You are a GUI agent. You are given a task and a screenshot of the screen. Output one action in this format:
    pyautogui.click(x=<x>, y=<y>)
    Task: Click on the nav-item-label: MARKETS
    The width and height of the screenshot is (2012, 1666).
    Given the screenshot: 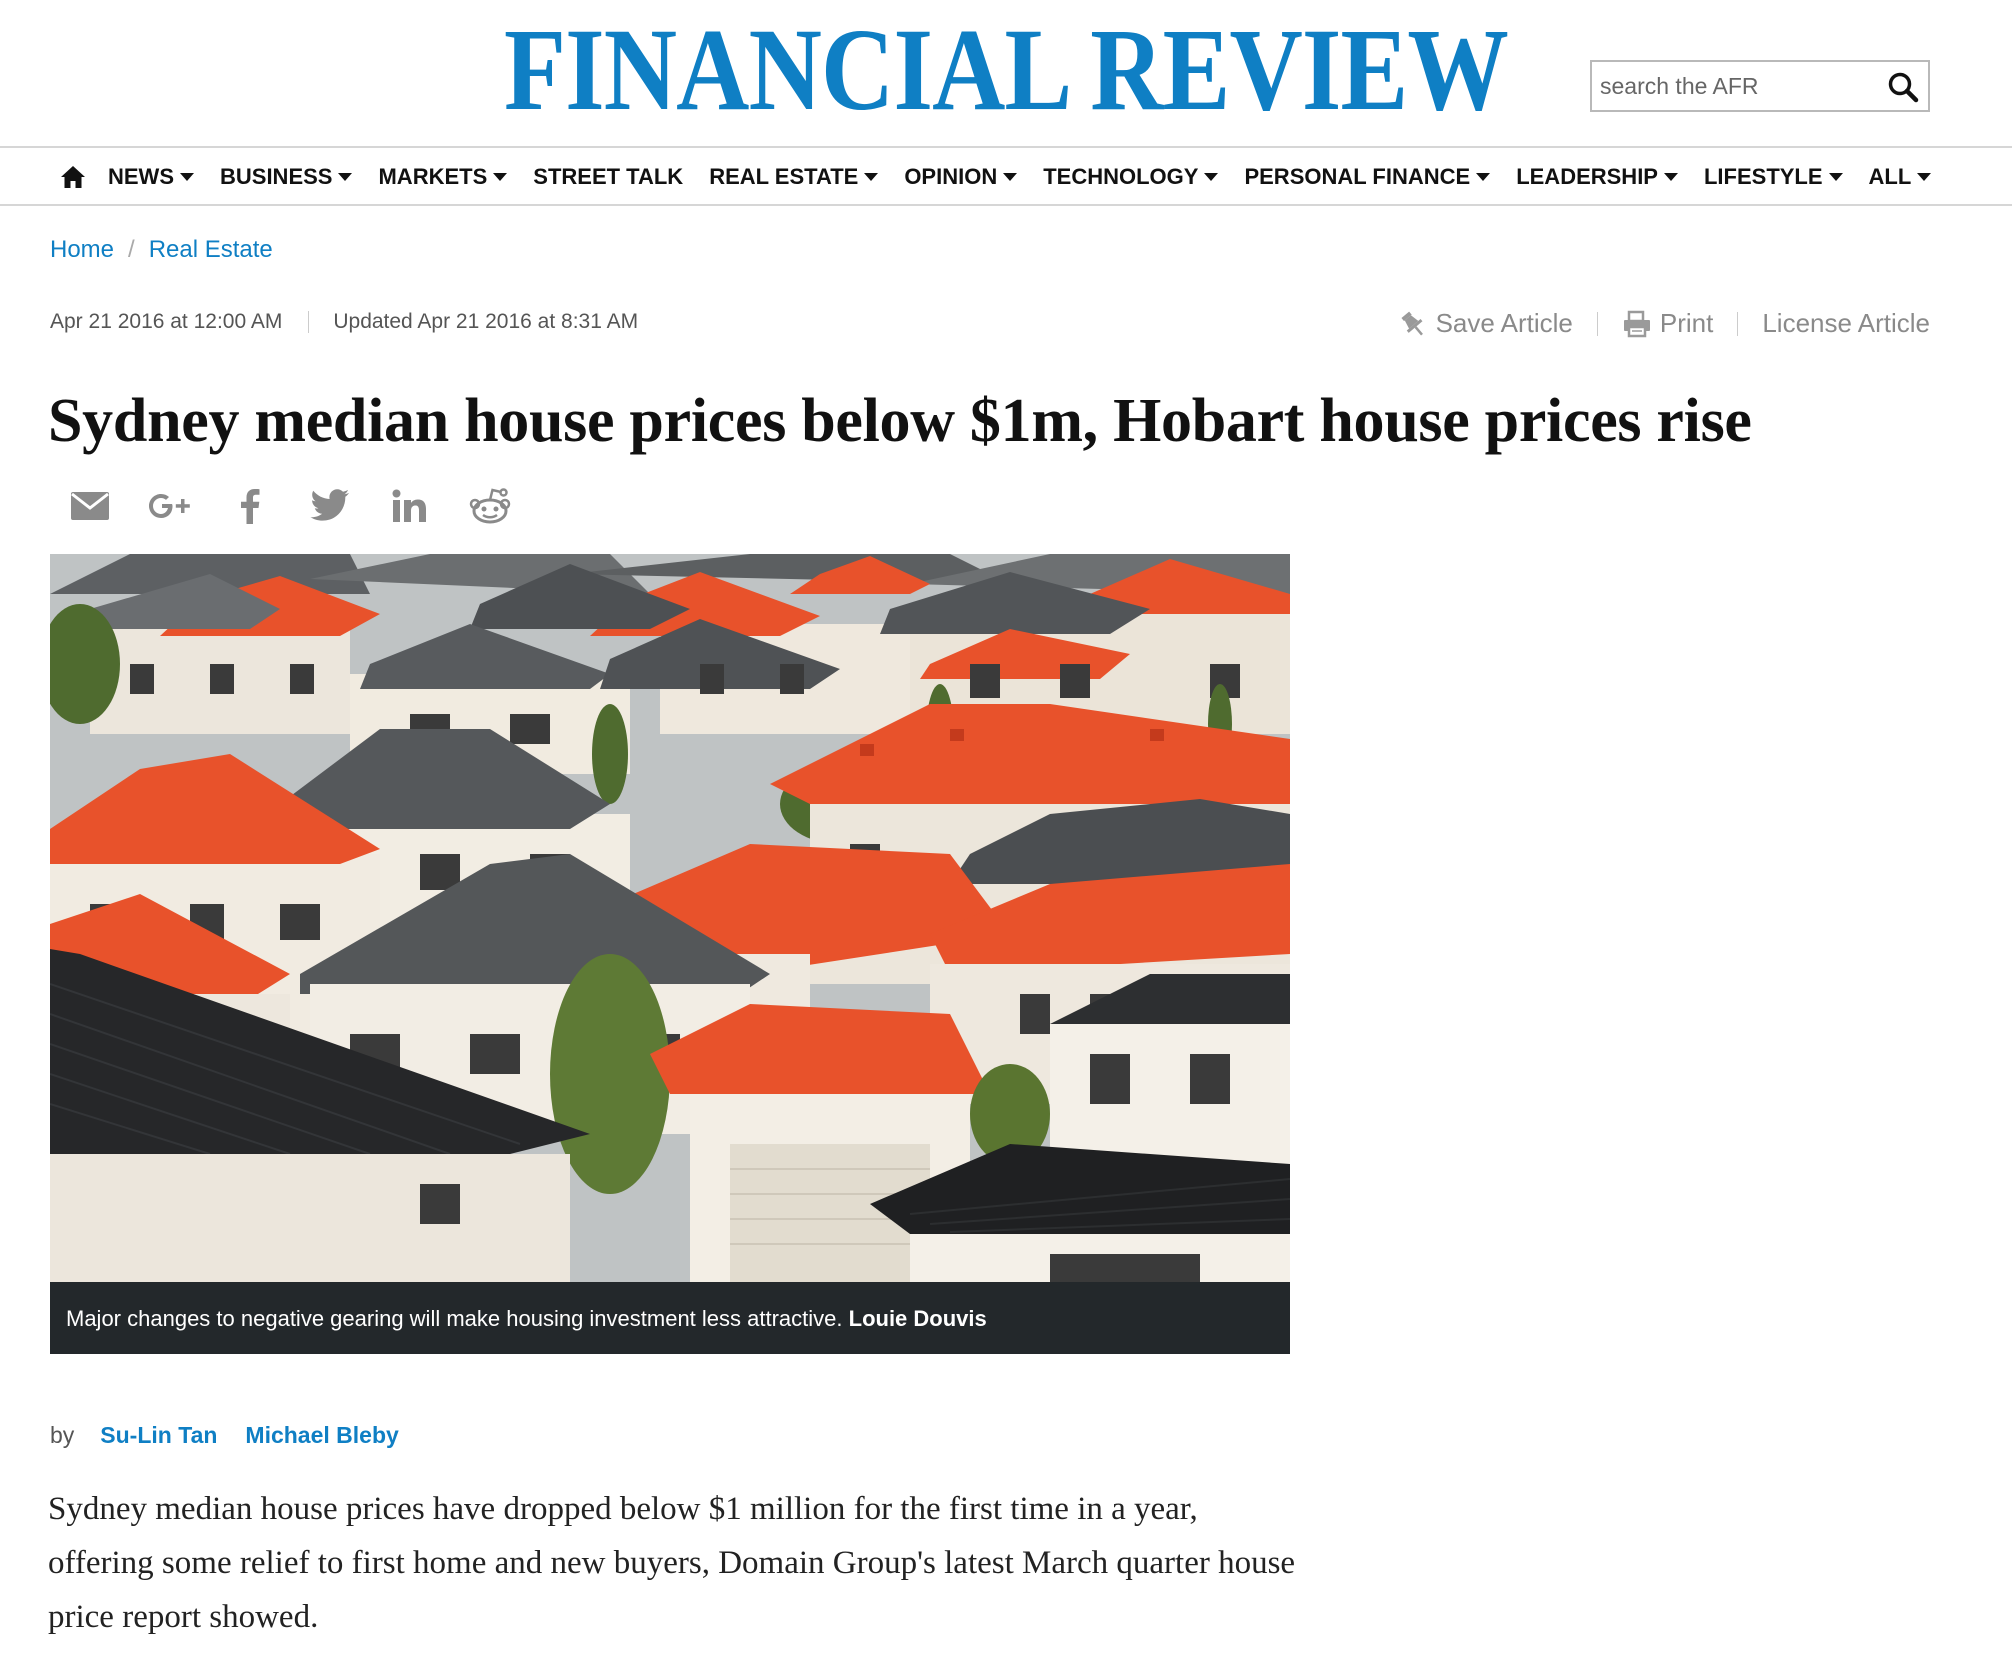 What is the action you would take?
    pyautogui.click(x=433, y=176)
    